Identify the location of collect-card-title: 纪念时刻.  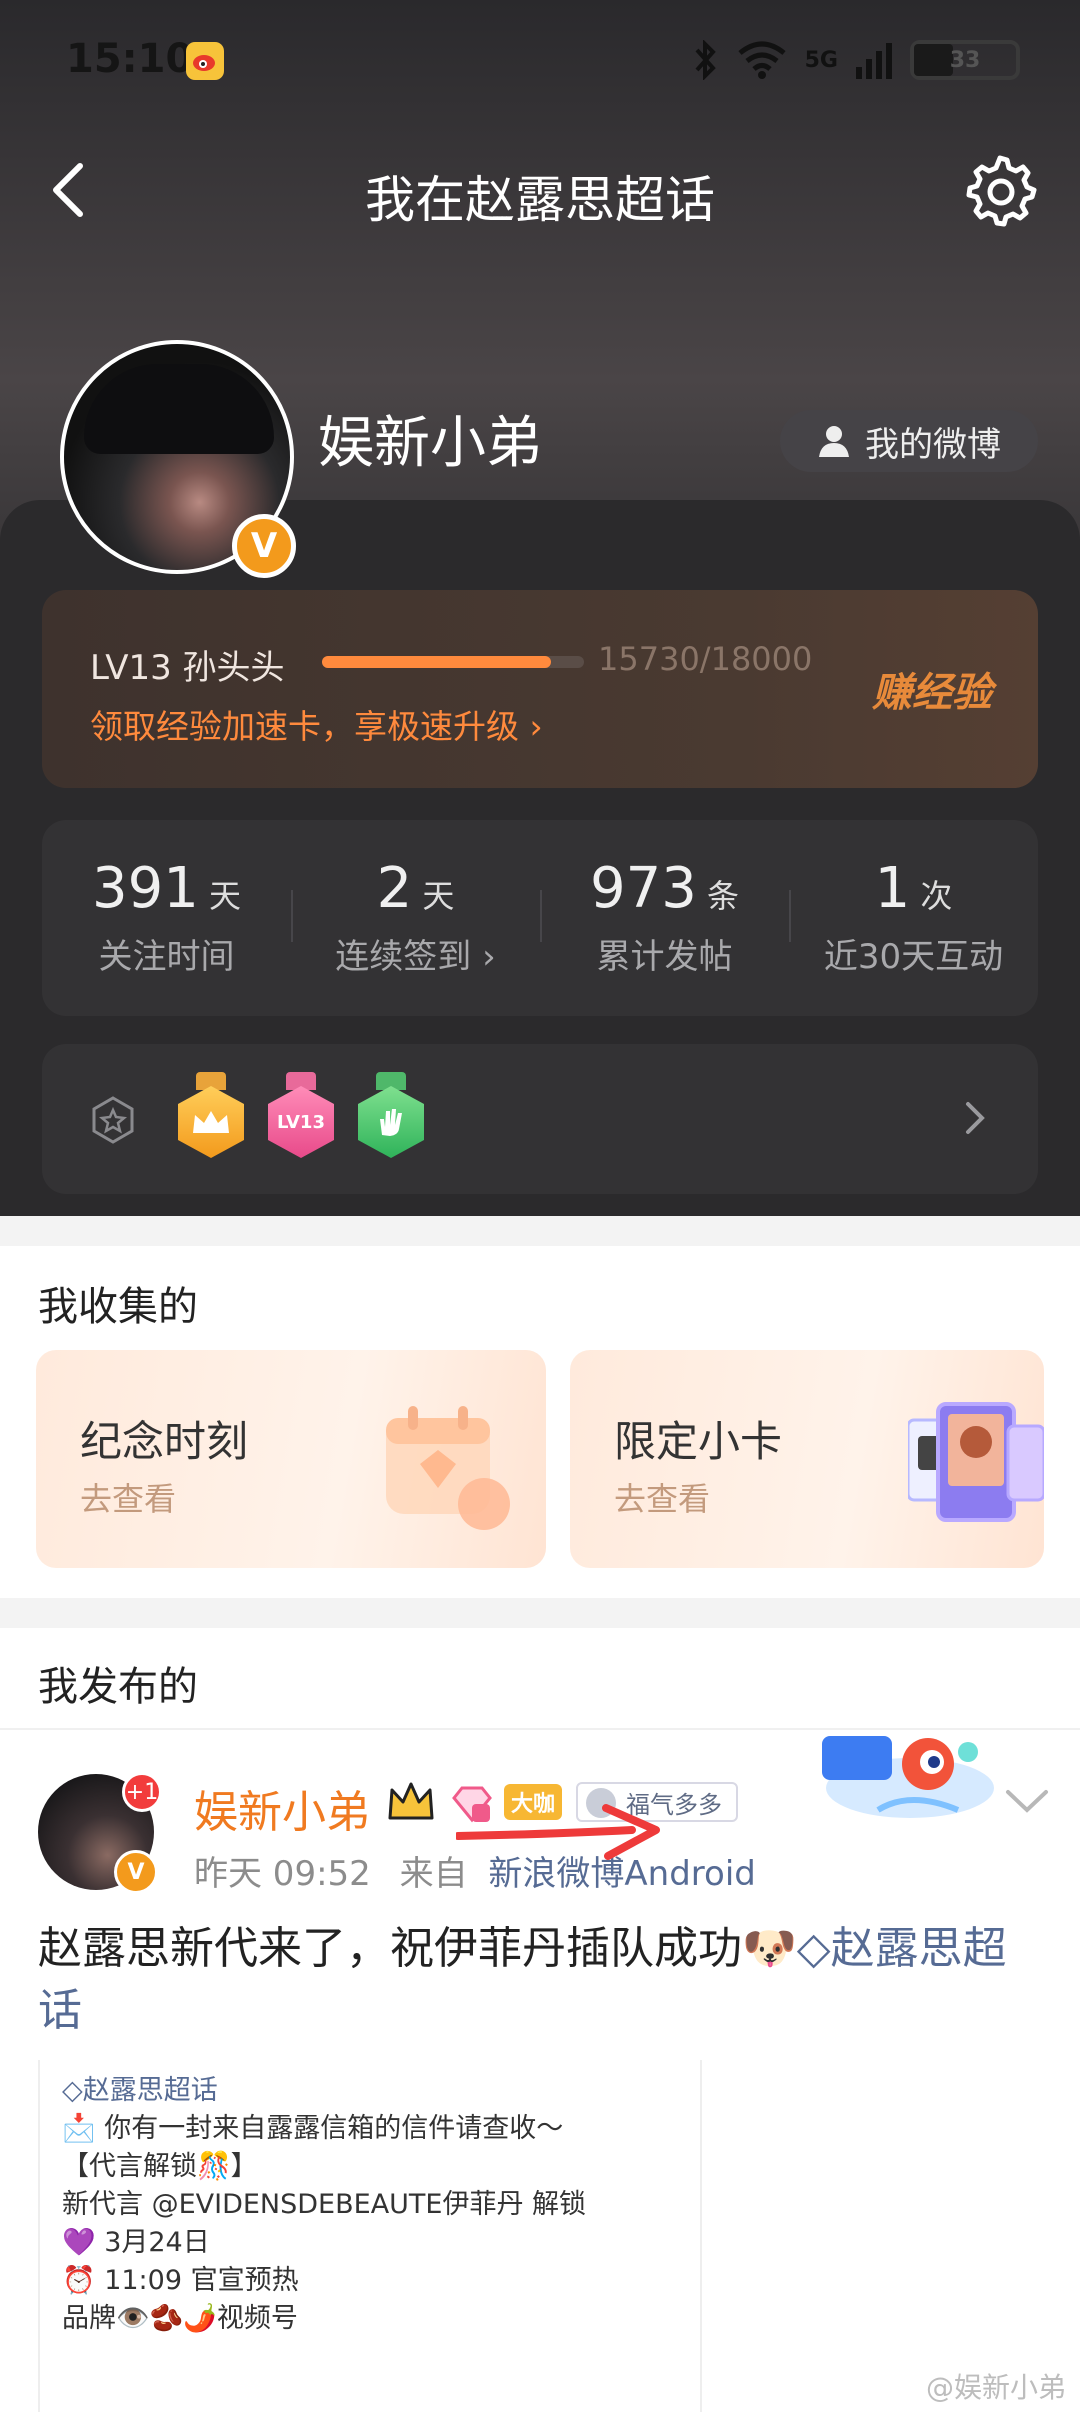
(164, 1441).